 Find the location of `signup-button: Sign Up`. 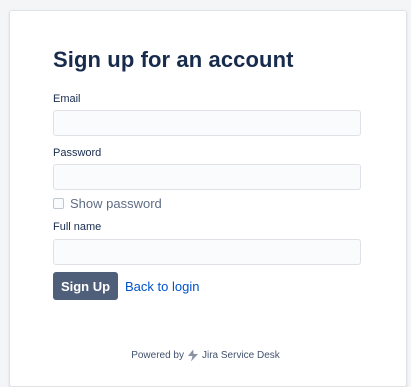

signup-button: Sign Up is located at coordinates (85, 286).